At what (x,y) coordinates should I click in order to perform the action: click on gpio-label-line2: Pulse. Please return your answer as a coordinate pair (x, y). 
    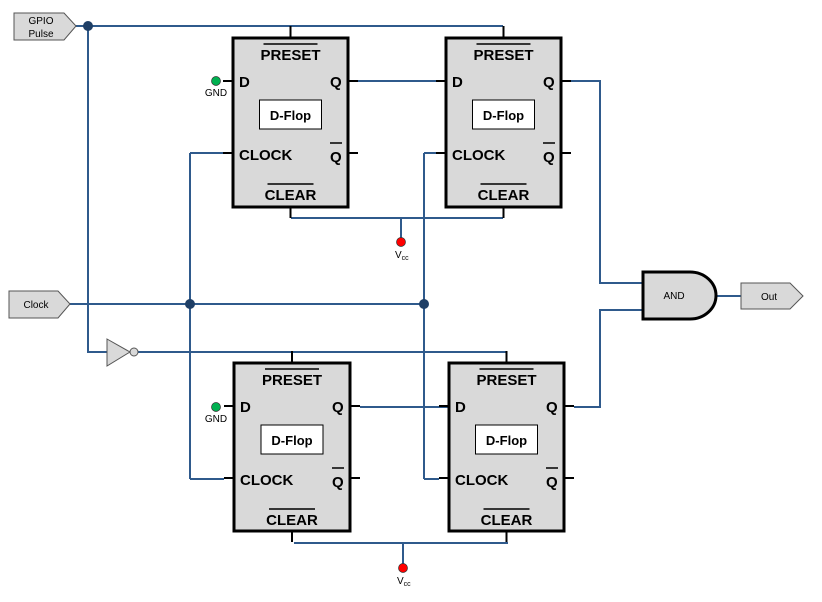
    Looking at the image, I should click on (40, 34).